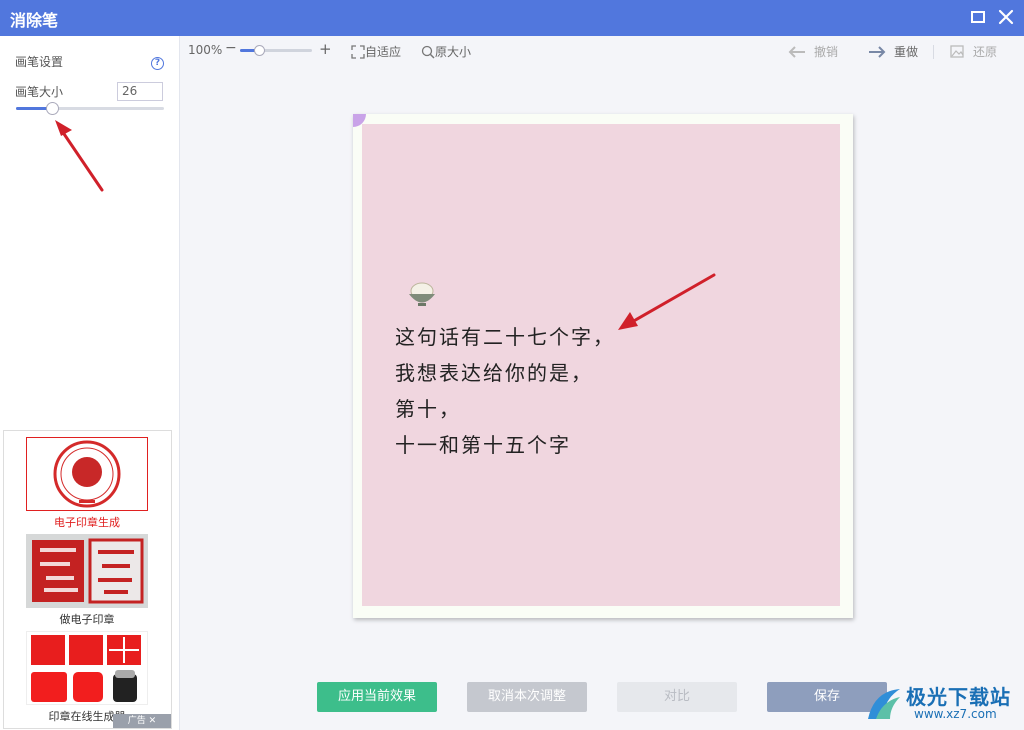  Describe the element at coordinates (955, 714) in the screenshot. I see `watermark-url: www.xz7.com` at that location.